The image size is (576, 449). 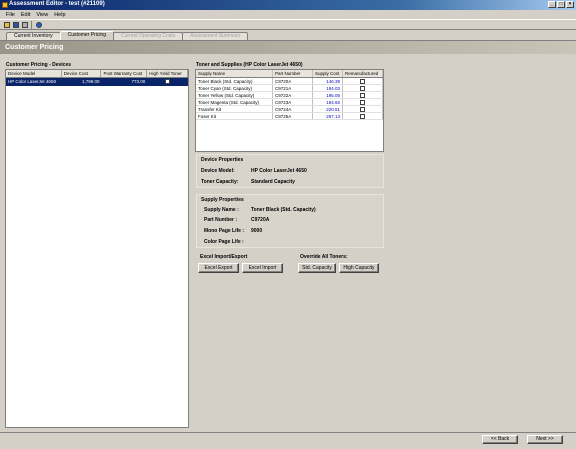 I want to click on device-properties-title: Device Properties, so click(x=222, y=160).